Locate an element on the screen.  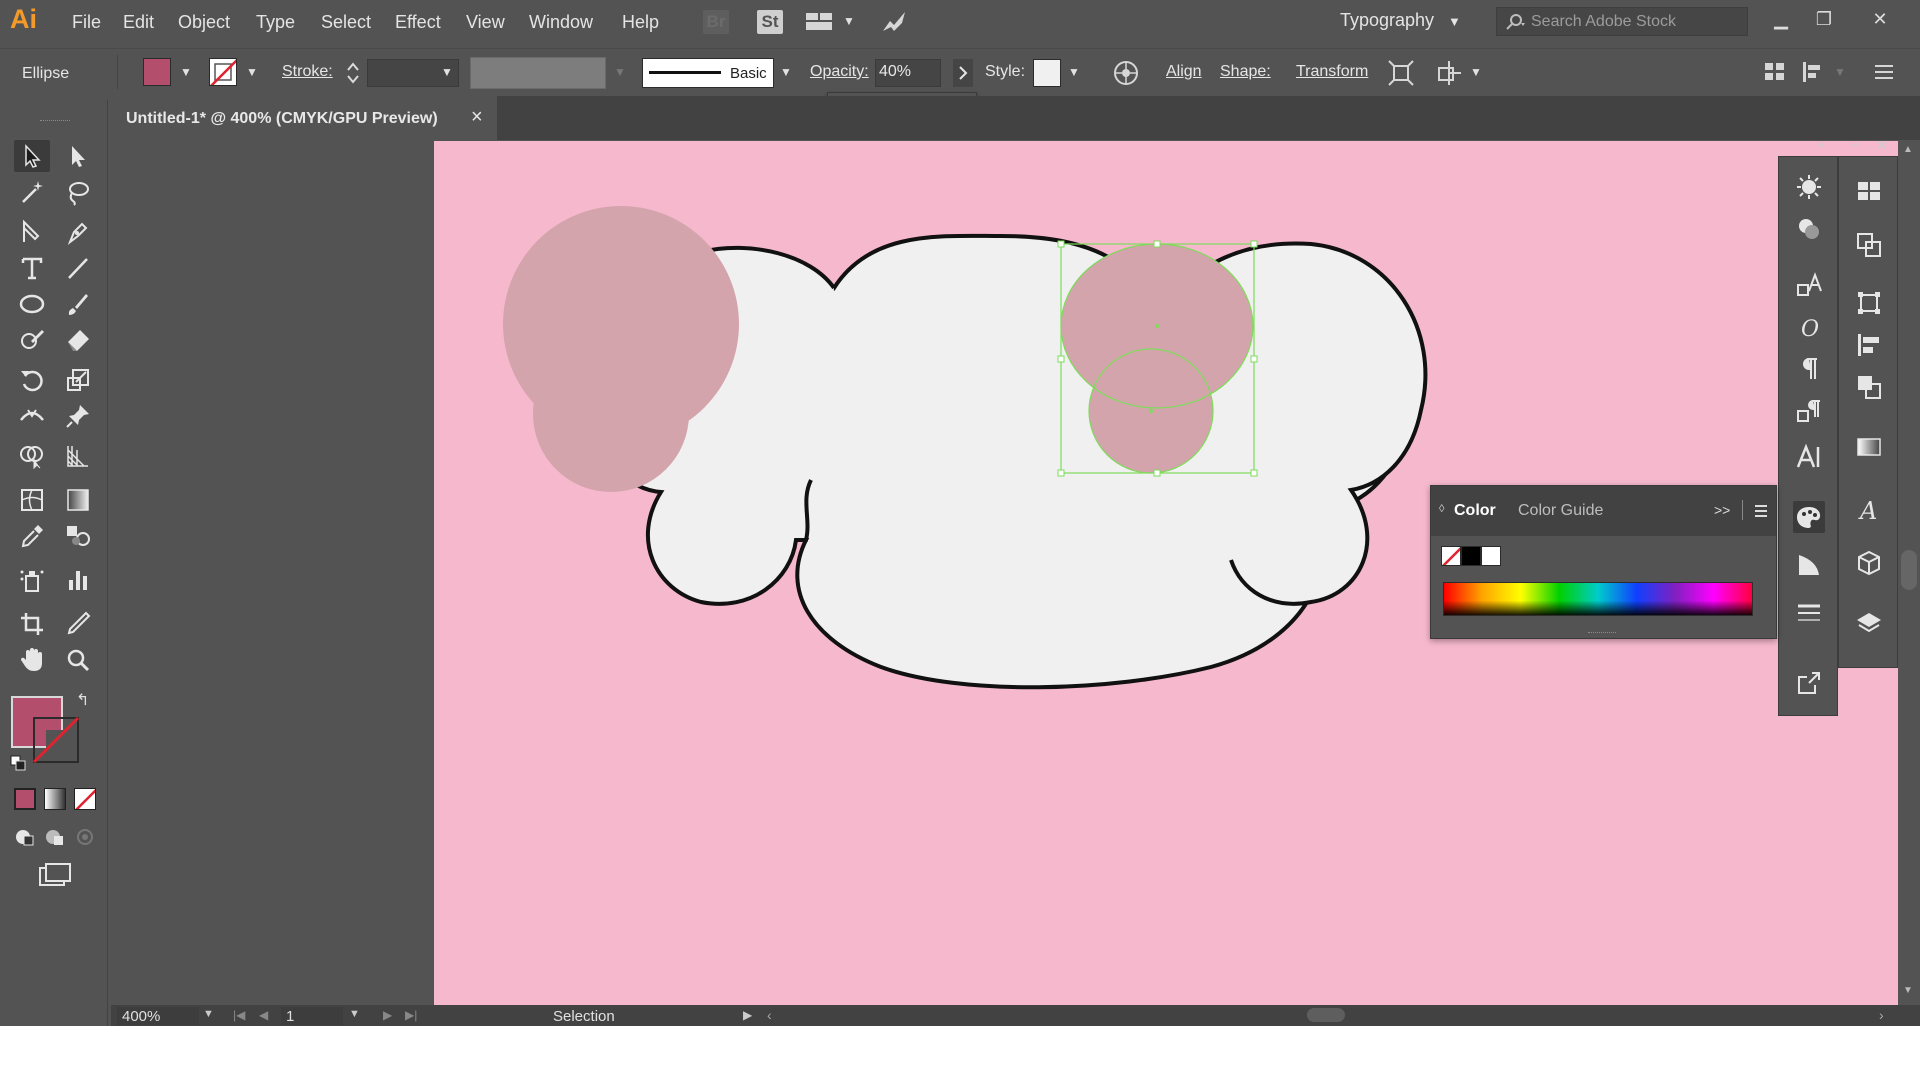
opacity-input is located at coordinates (906, 72).